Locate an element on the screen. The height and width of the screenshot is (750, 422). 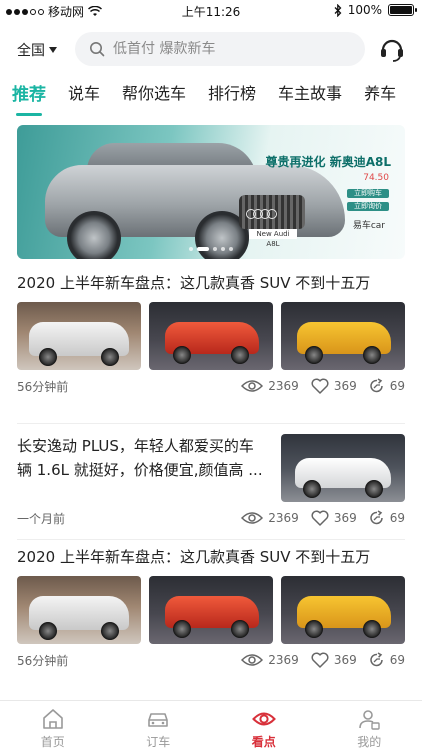
search-icon is located at coordinates (97, 49).